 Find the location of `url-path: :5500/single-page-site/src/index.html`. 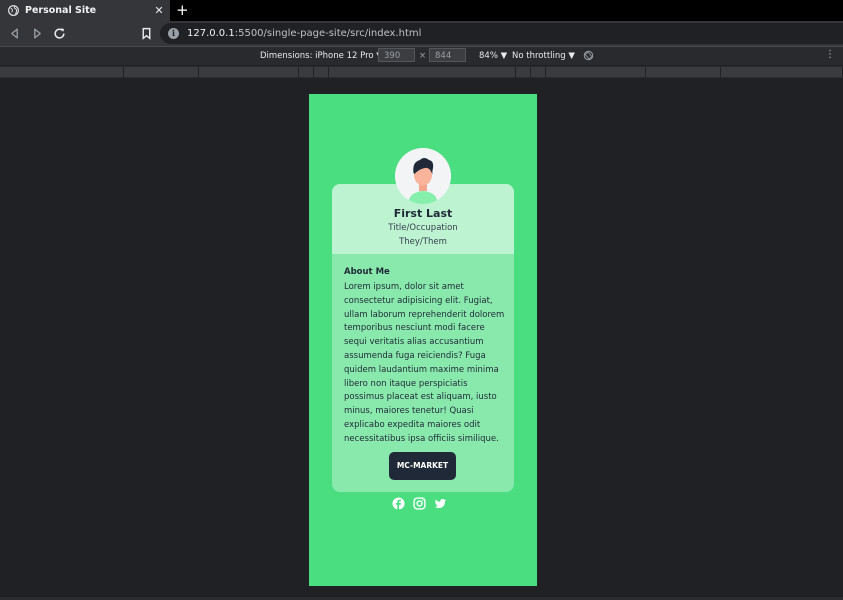

url-path: :5500/single-page-site/src/index.html is located at coordinates (328, 33).